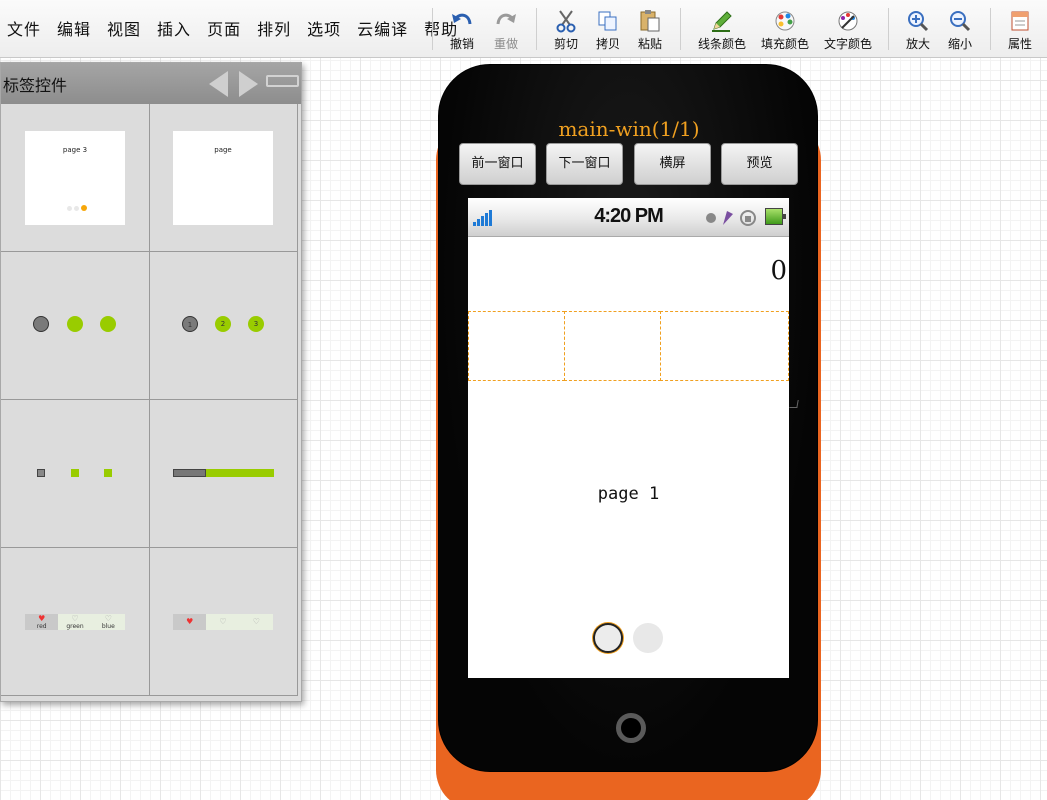  Describe the element at coordinates (274, 30) in the screenshot. I see `menu-arrange: 排列` at that location.